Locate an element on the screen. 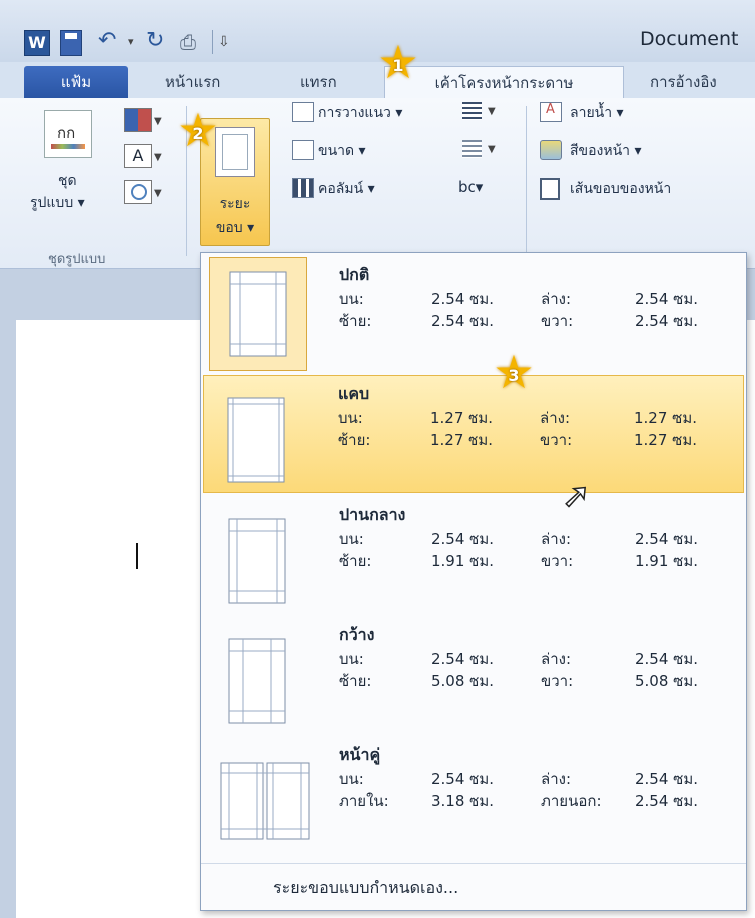  option-name: ปานกลาง is located at coordinates (372, 514).